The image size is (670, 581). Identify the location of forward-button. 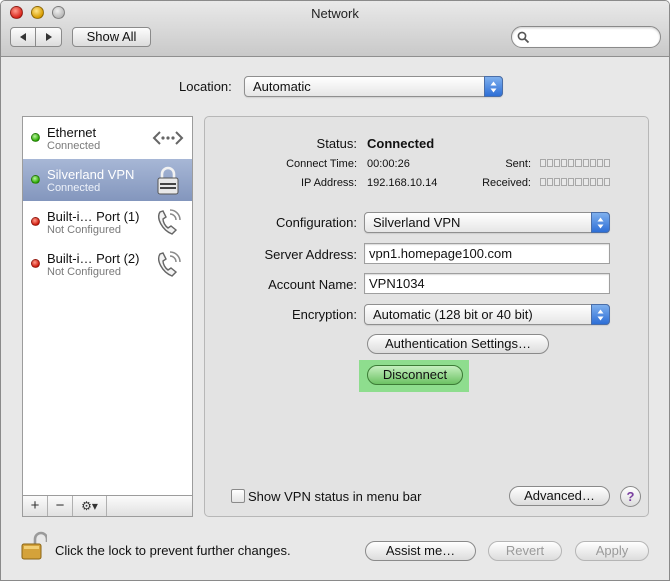
(49, 37).